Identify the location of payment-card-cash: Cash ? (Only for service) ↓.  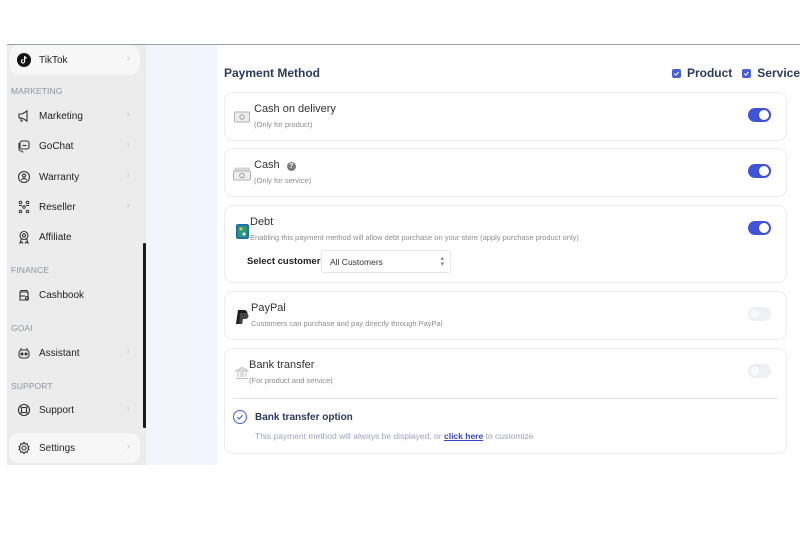
(505, 172).